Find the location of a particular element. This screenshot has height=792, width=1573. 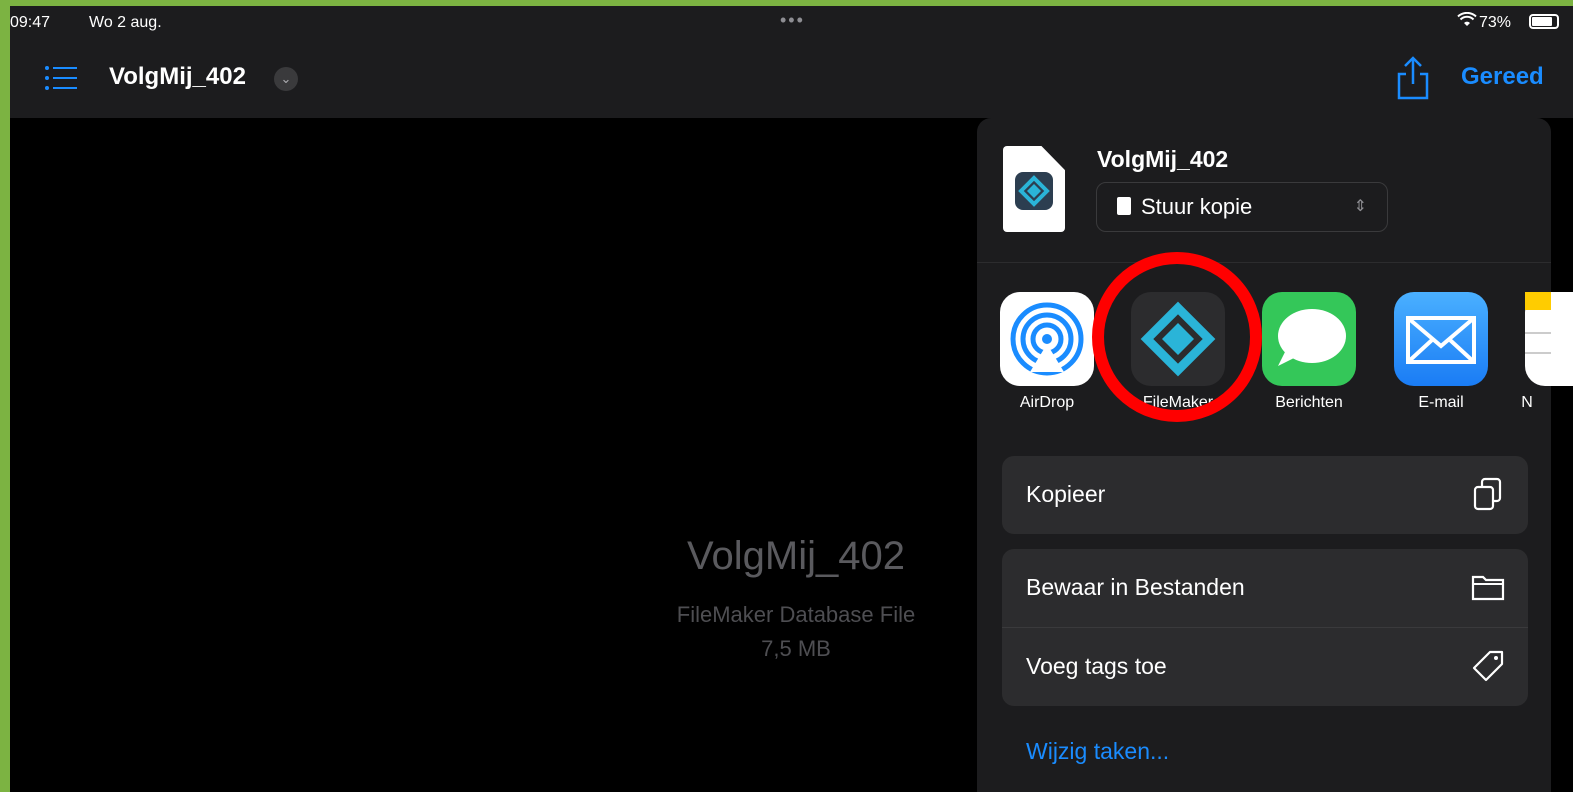

action-label-tags: Voeg tags toe is located at coordinates (1096, 666).